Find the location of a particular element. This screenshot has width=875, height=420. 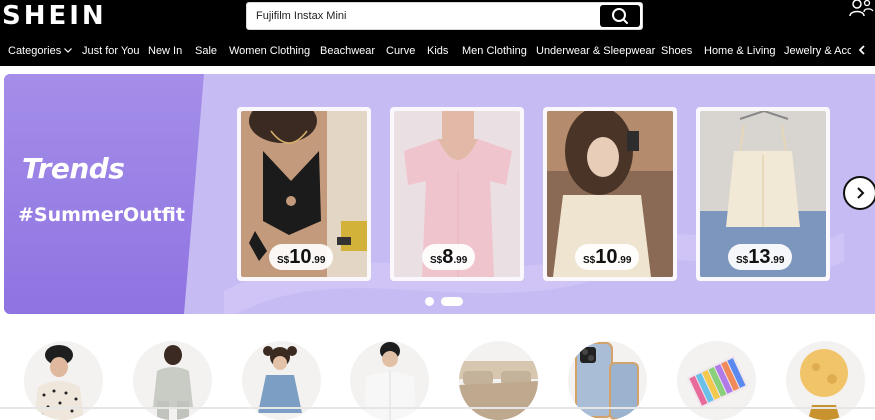

chevron-right-icon is located at coordinates (861, 193).